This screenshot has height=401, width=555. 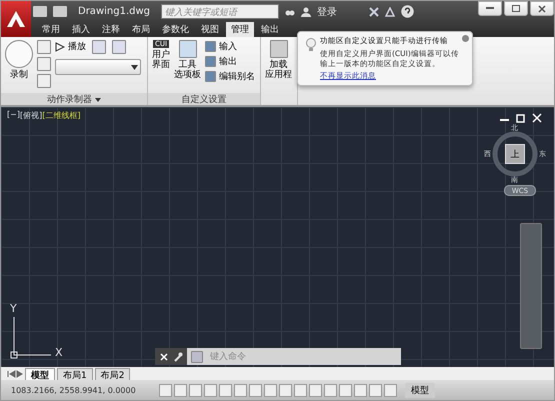 I want to click on compass-ring-drawing, so click(x=515, y=154).